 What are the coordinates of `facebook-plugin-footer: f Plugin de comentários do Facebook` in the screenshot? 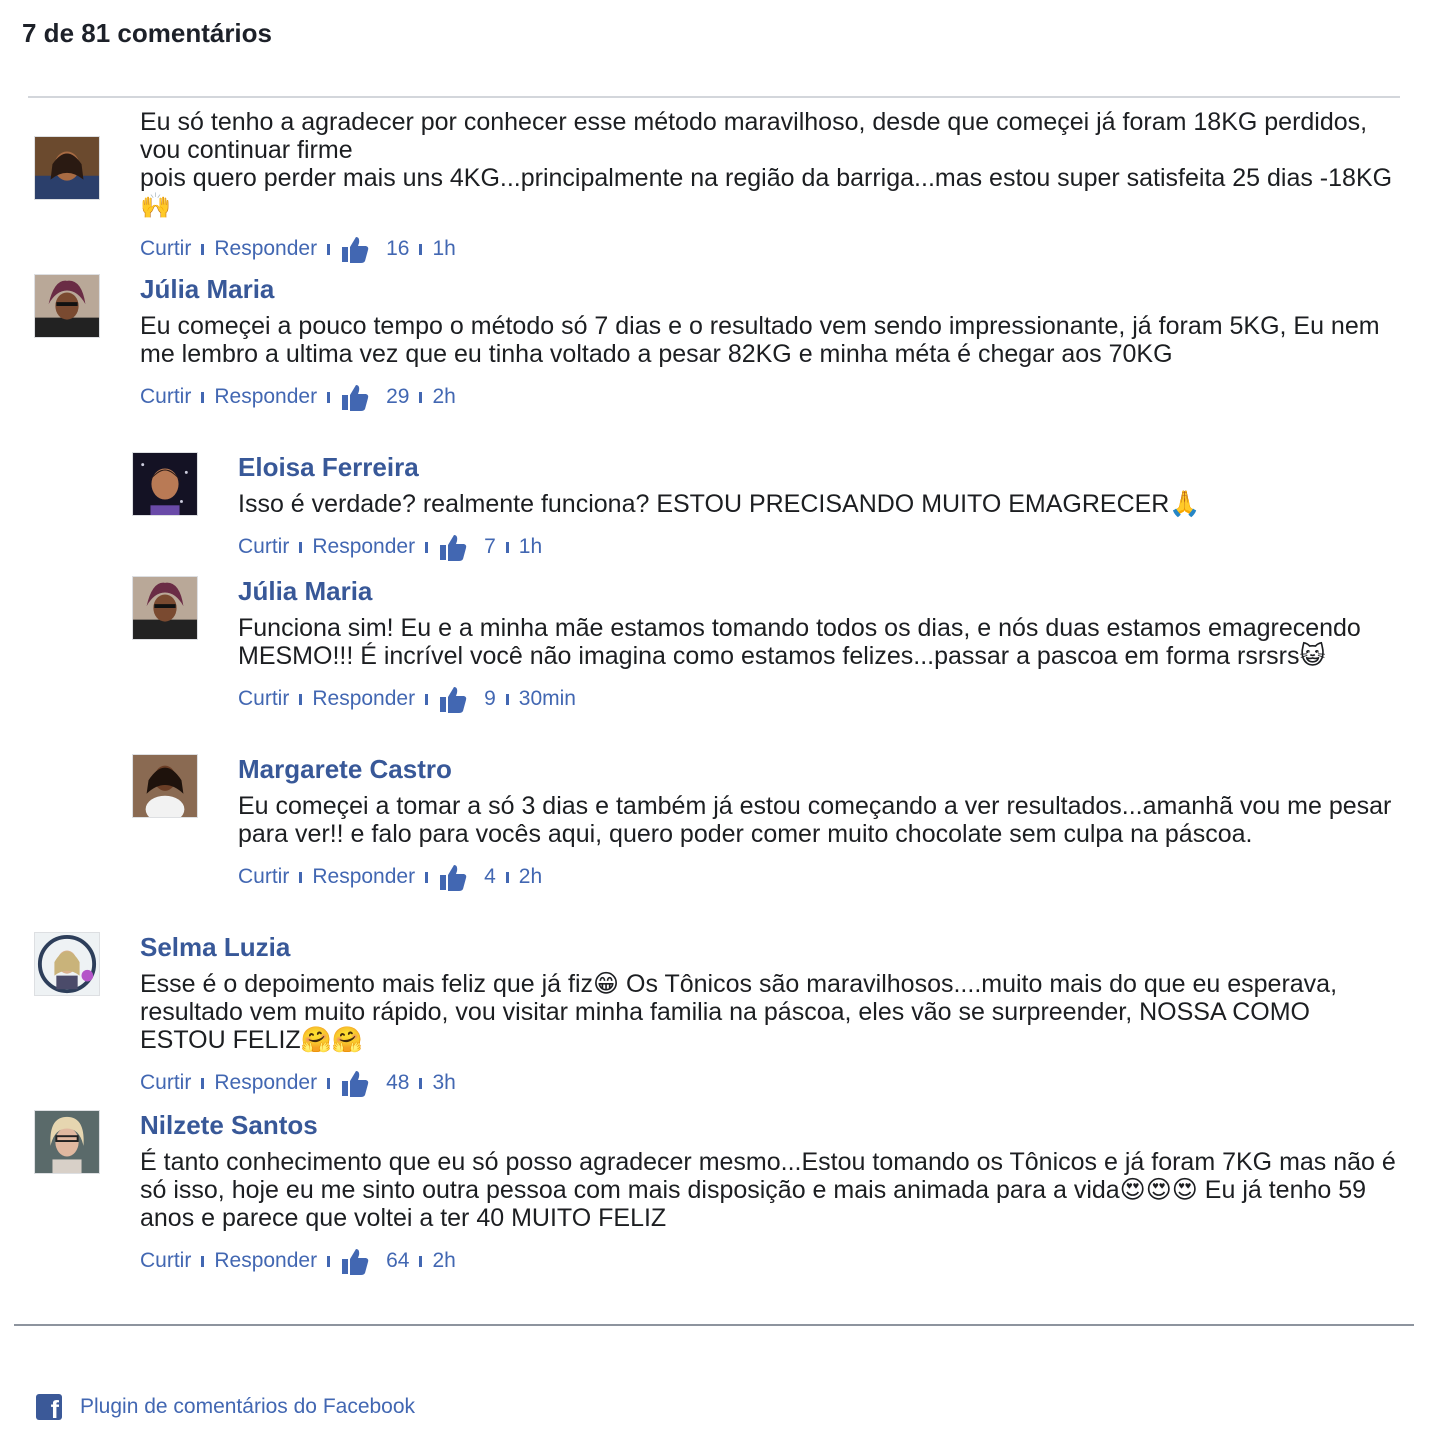 It's located at (225, 1408).